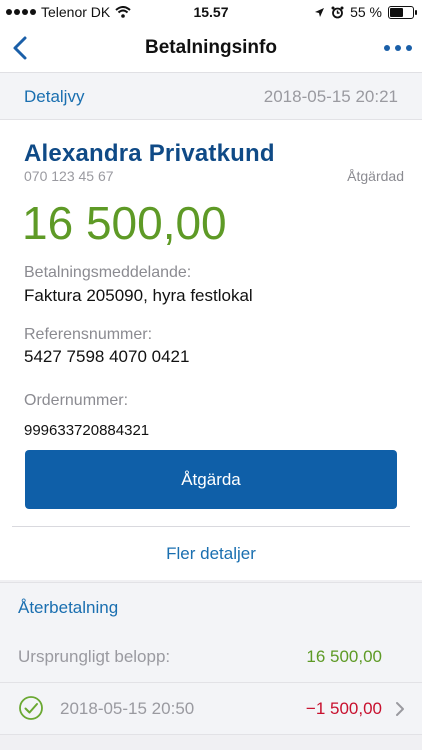  What do you see at coordinates (400, 709) in the screenshot?
I see `chevron-right-icon` at bounding box center [400, 709].